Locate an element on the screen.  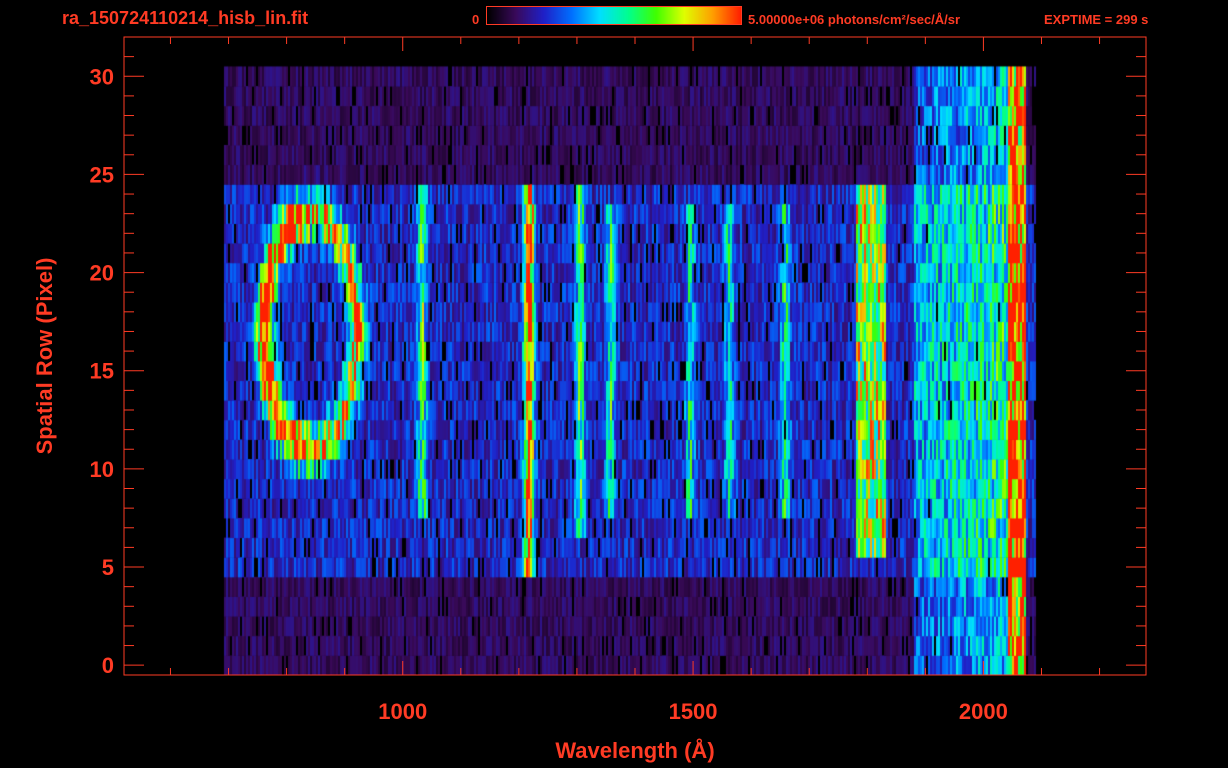
x-tick-label: 1500 is located at coordinates (693, 711).